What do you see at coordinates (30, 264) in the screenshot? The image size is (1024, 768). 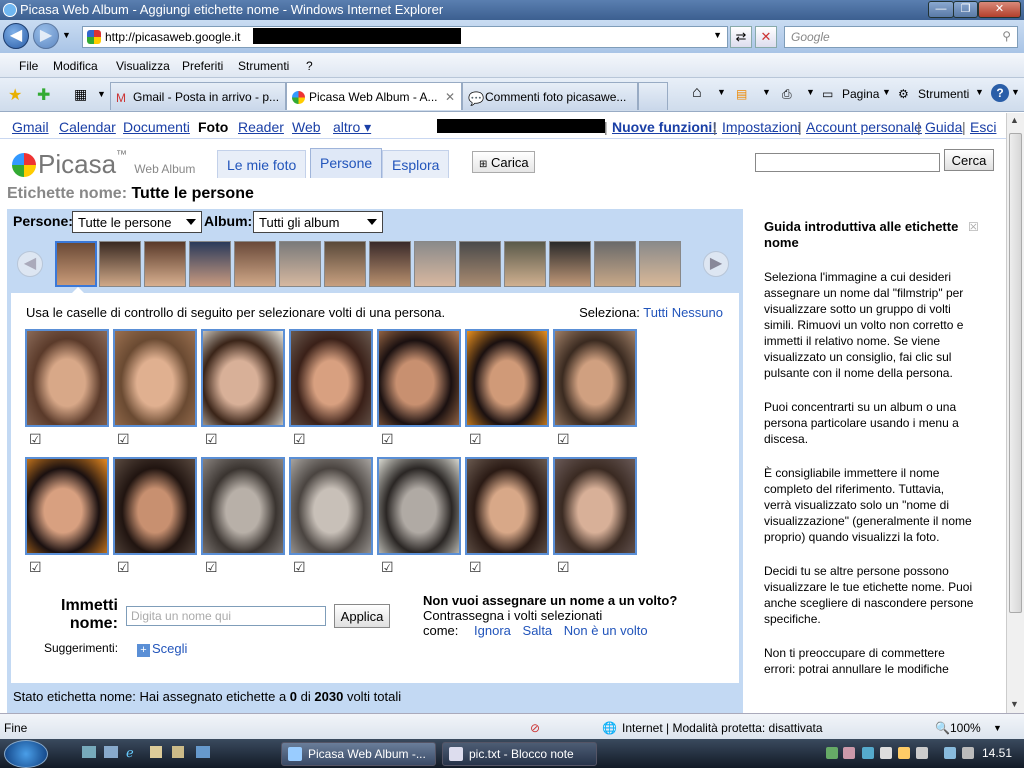 I see `filmstrip-prev-icon: ◀` at bounding box center [30, 264].